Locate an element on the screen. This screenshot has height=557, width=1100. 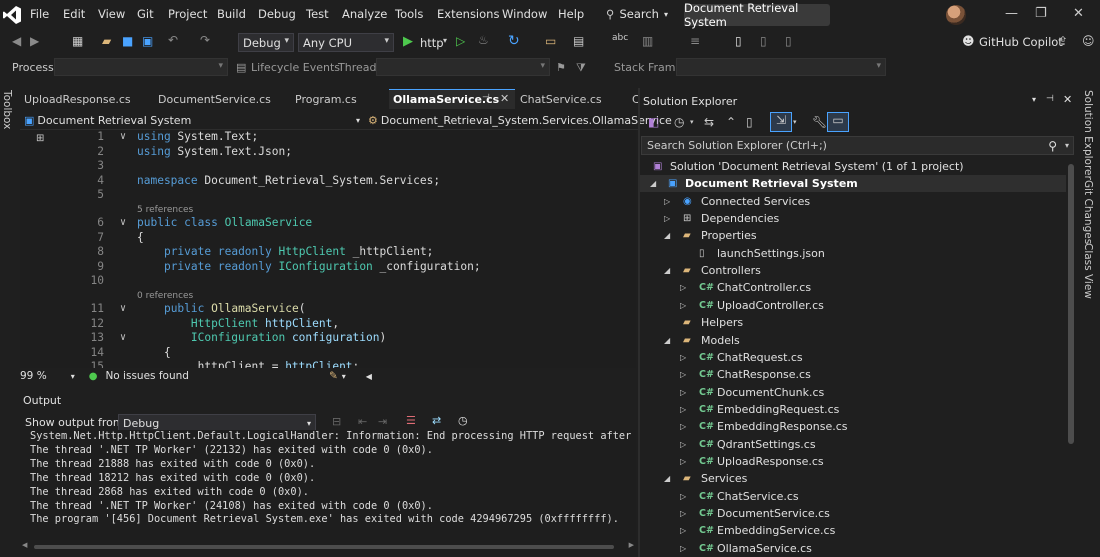
tree-item: ▷ C# EmbeddingResponse.cs is located at coordinates (853, 426).